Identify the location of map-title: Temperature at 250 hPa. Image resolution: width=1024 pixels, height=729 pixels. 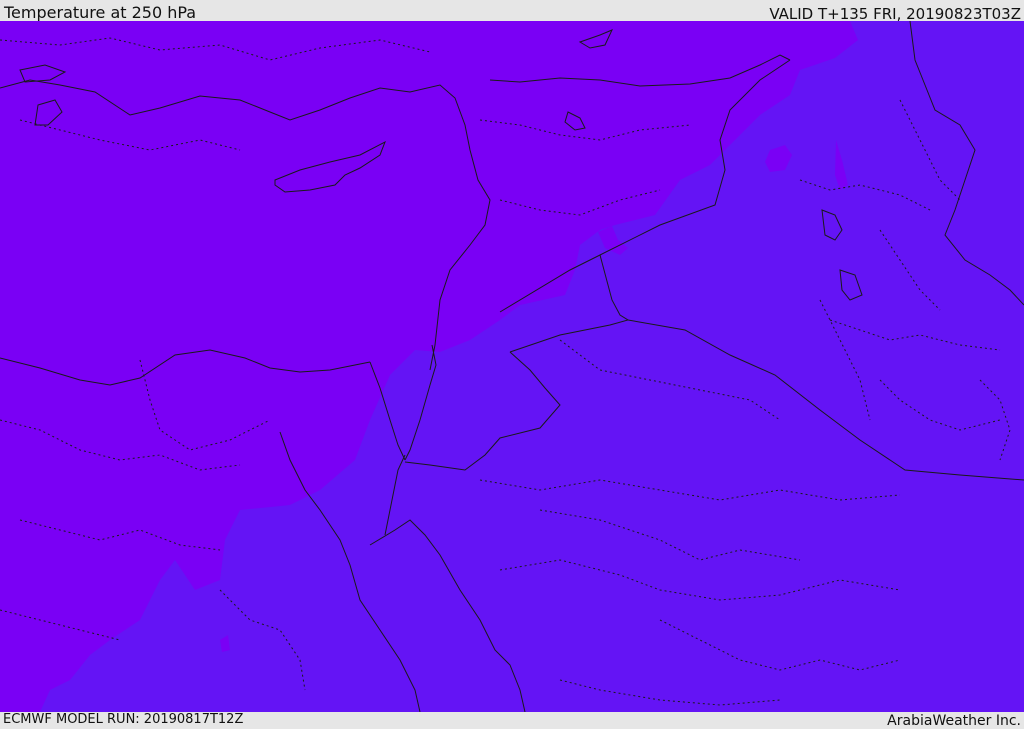
(100, 12).